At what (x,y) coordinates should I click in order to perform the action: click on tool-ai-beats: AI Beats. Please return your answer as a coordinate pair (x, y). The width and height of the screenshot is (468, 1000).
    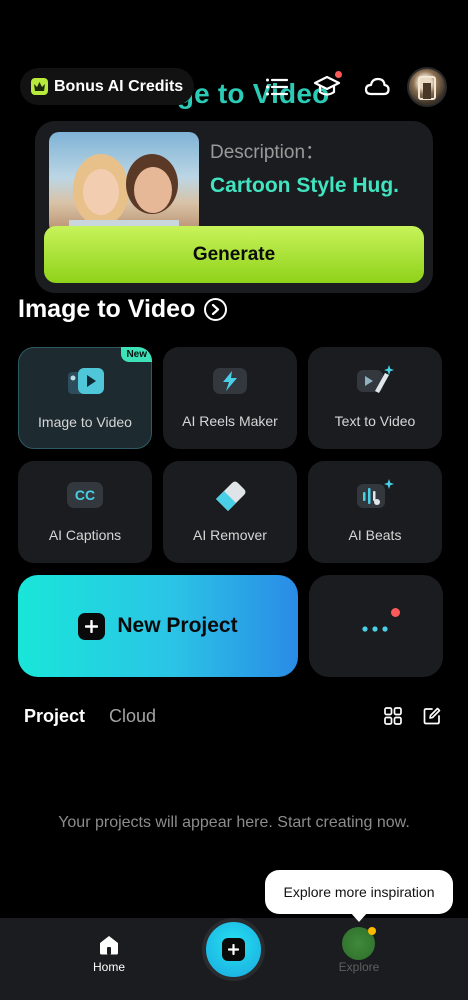
    Looking at the image, I should click on (375, 512).